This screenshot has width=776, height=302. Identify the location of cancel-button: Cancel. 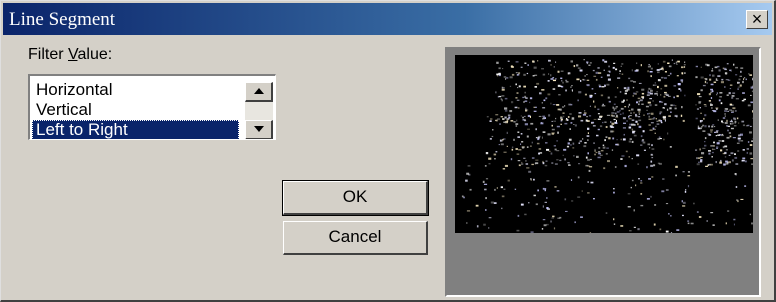
(355, 238).